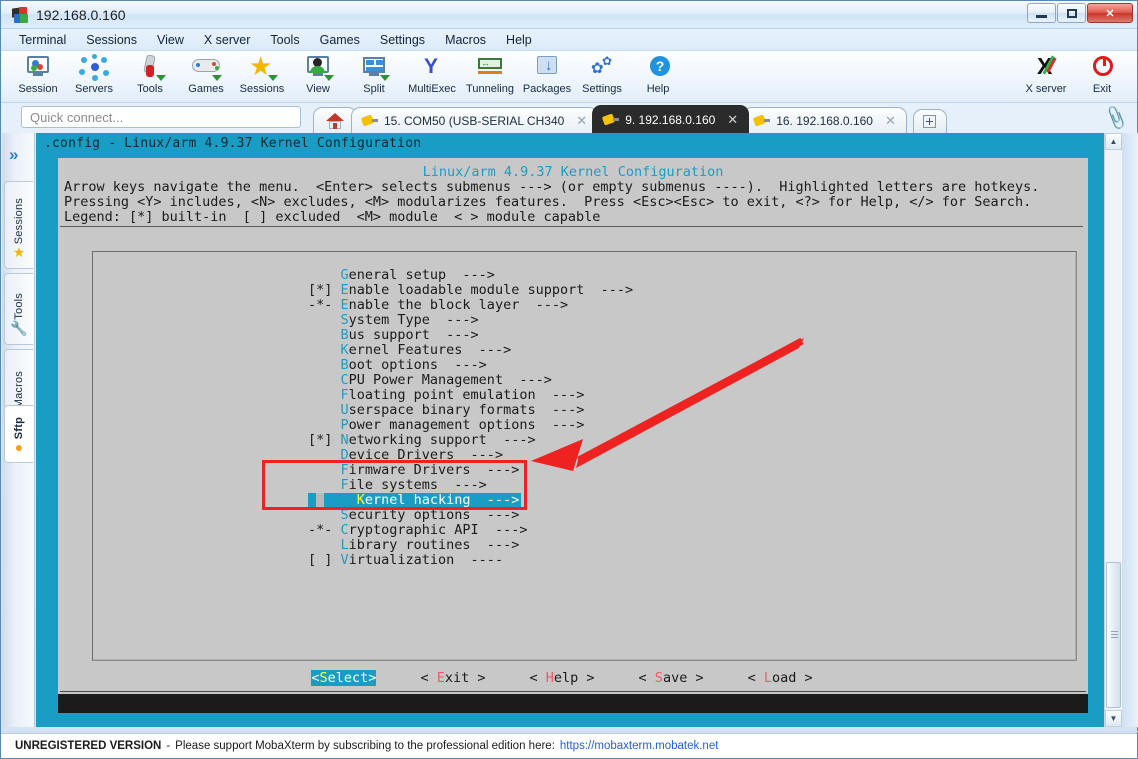 This screenshot has height=759, width=1138. Describe the element at coordinates (401, 275) in the screenshot. I see `menu-row-item: General setup --->` at that location.